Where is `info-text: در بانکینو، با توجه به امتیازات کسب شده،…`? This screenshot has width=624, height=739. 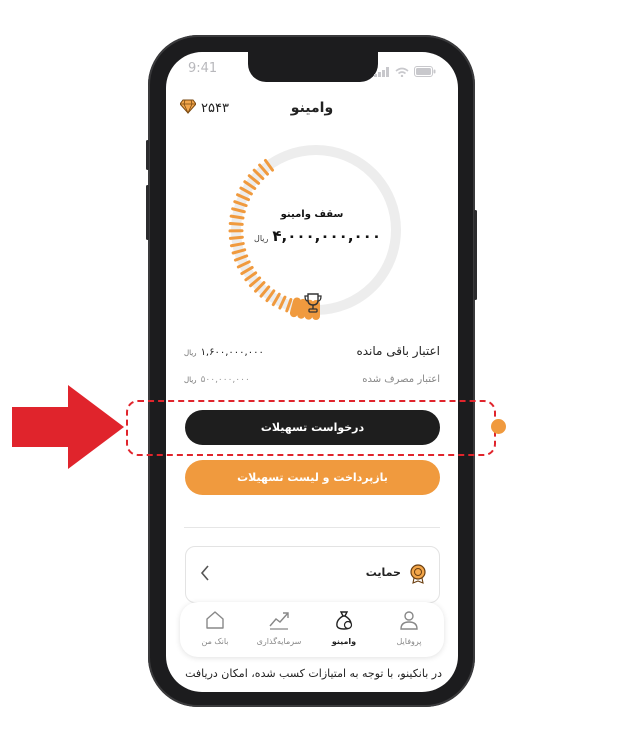
info-text: در بانکینو، با توجه به امتیازات کسب شده،… is located at coordinates (313, 673).